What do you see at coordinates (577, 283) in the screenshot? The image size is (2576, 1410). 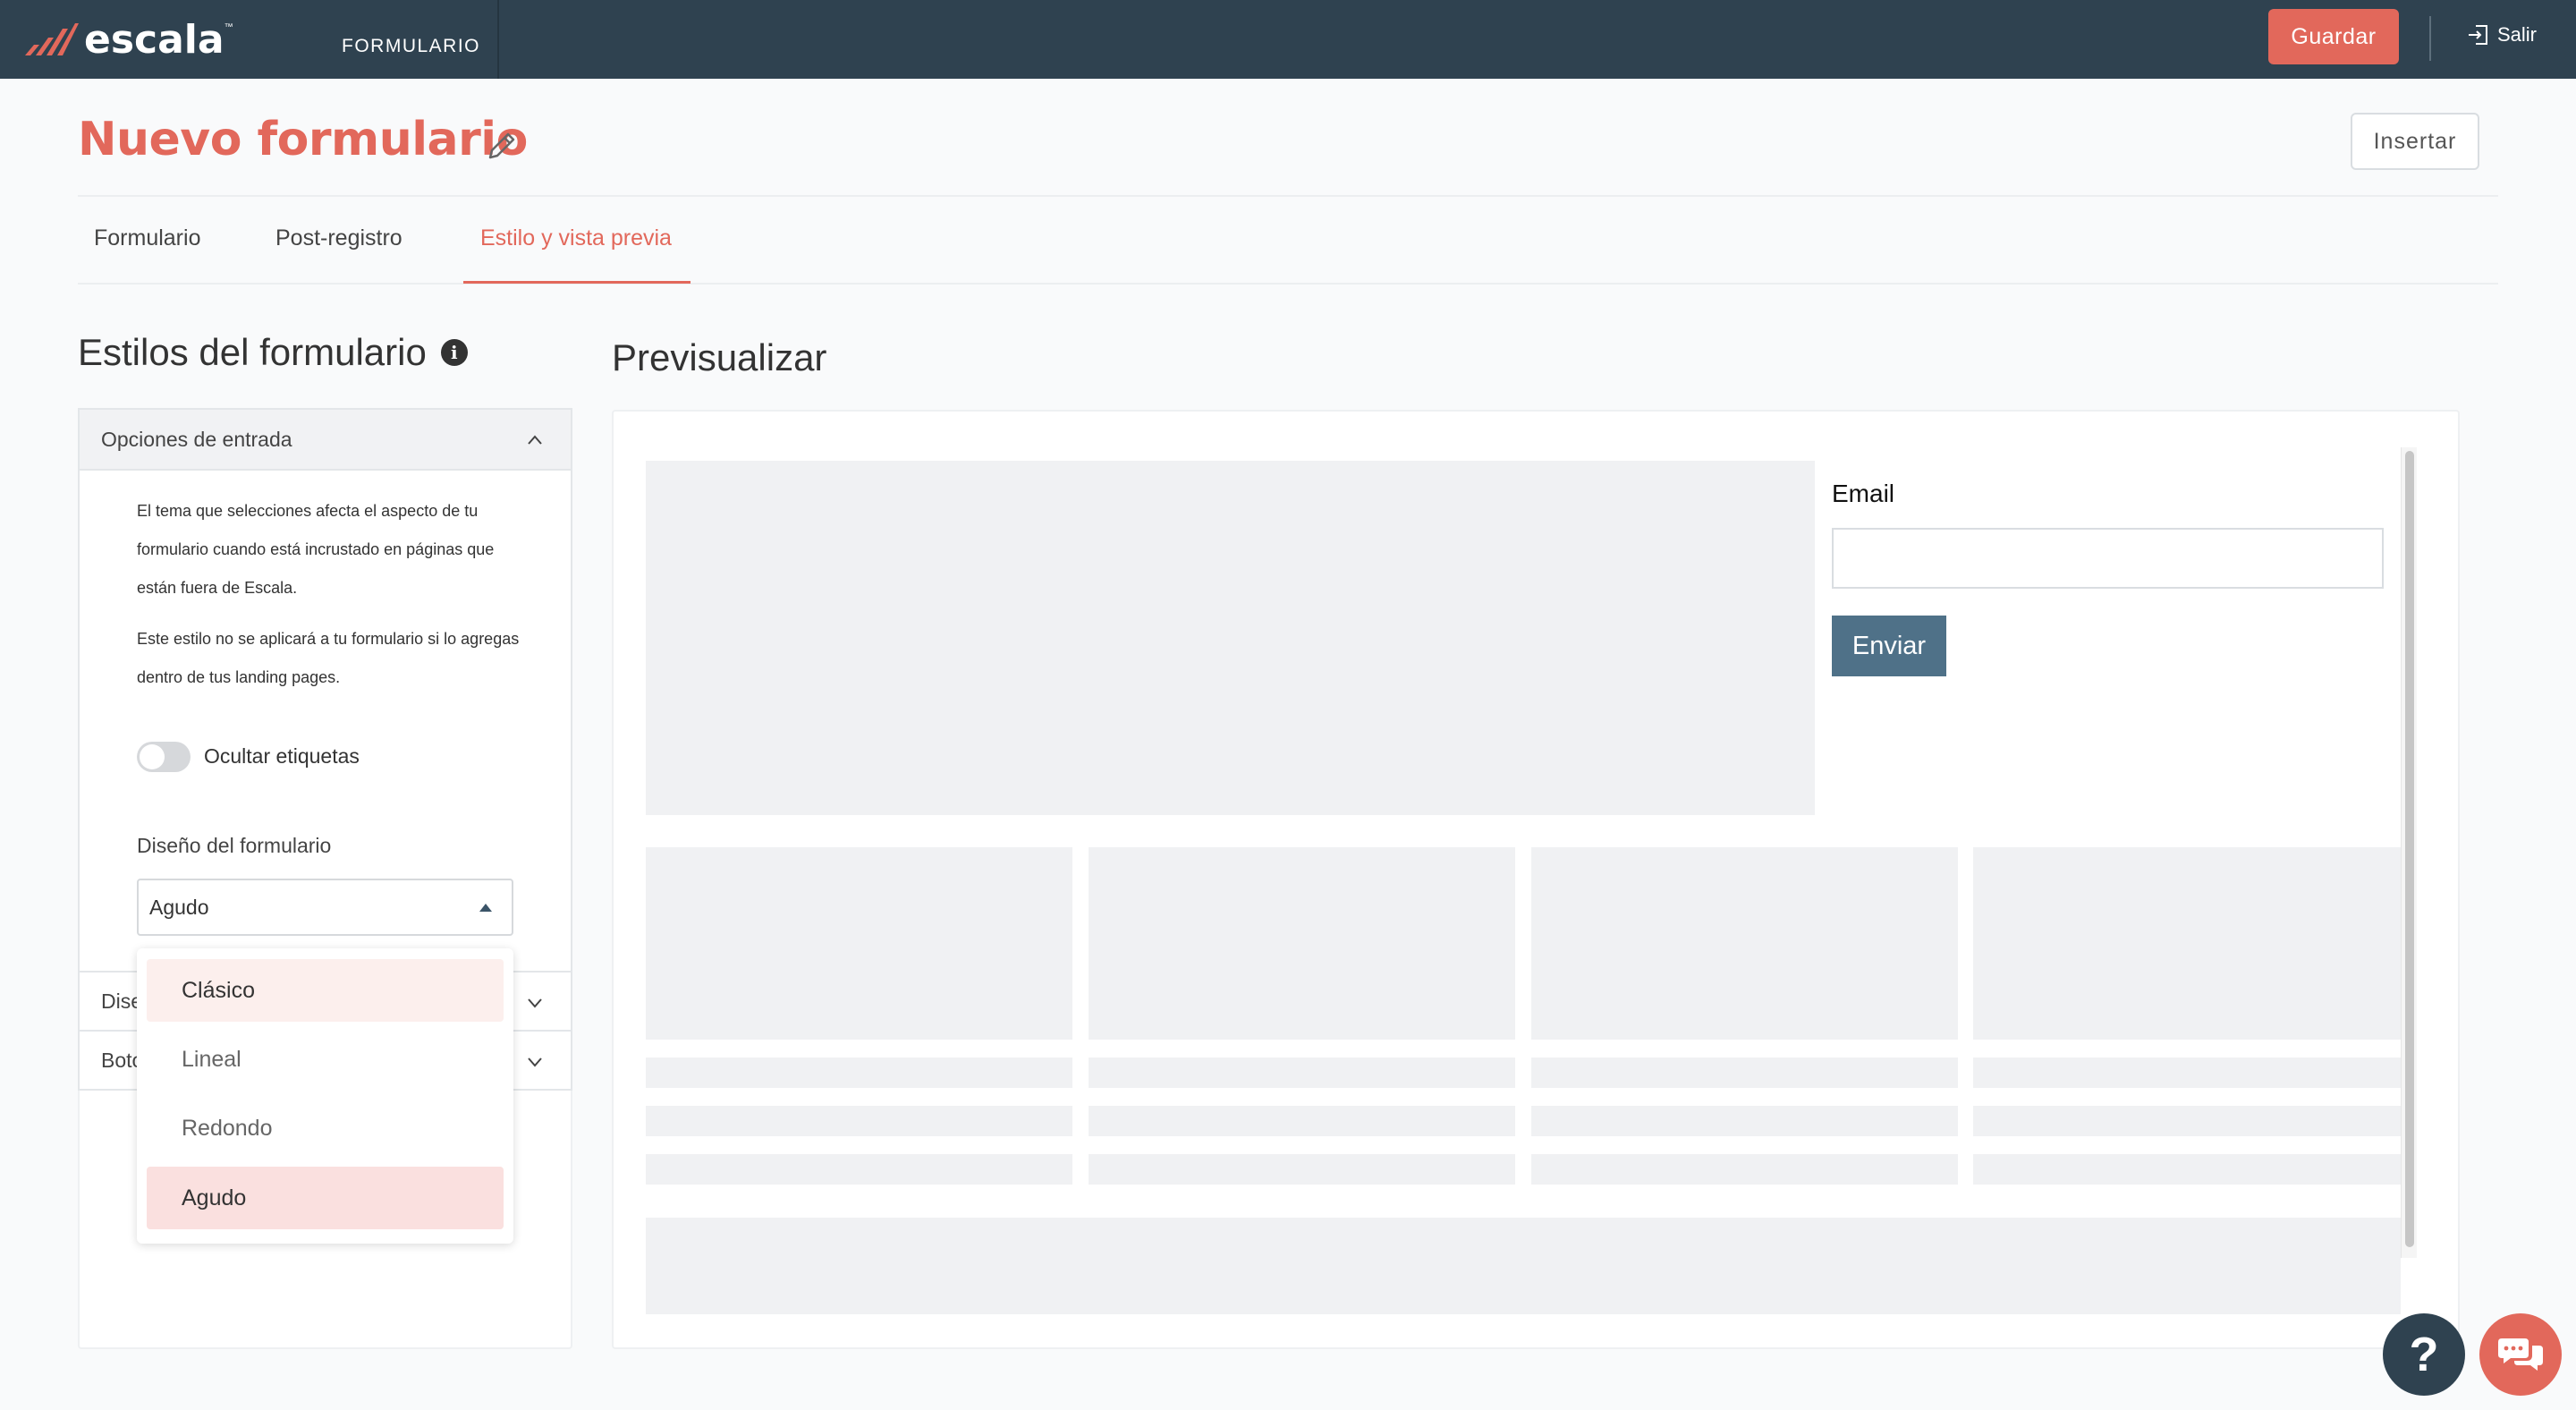 I see `active-tab-indicator` at bounding box center [577, 283].